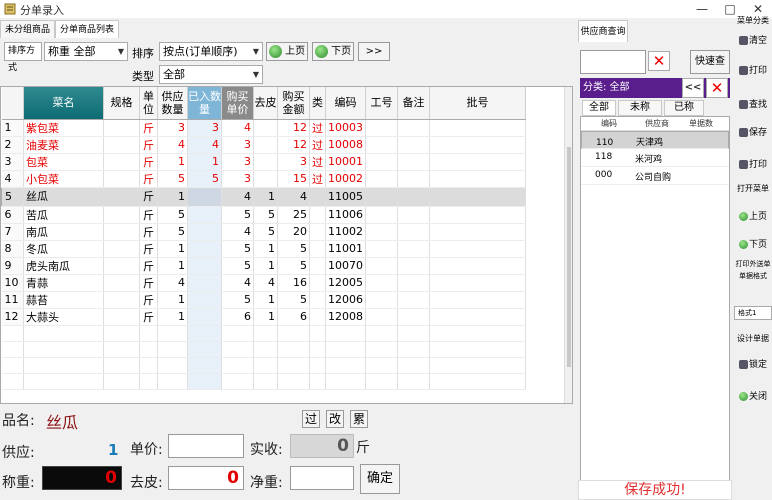 The image size is (772, 500). I want to click on col-worker-id: 工号, so click(381, 103).